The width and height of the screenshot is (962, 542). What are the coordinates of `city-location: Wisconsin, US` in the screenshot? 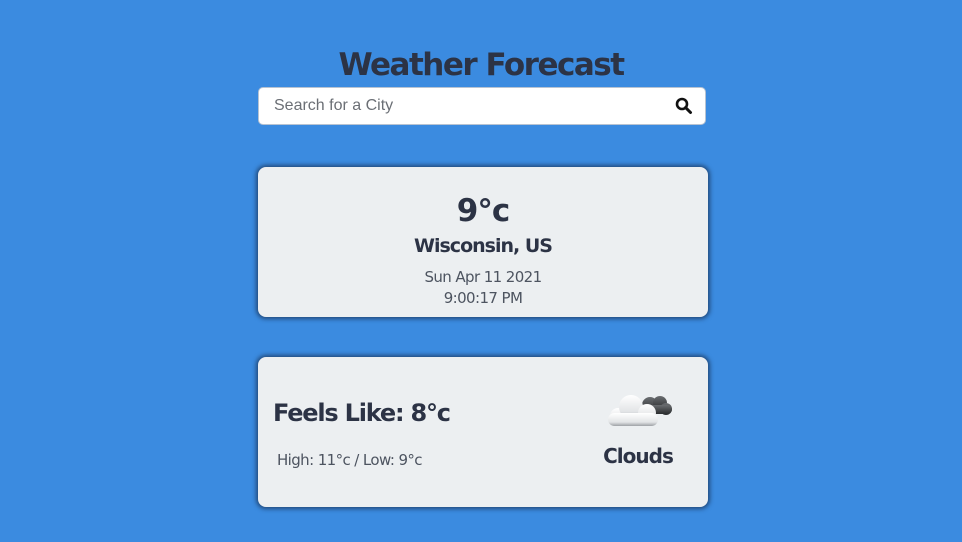 It's located at (483, 246).